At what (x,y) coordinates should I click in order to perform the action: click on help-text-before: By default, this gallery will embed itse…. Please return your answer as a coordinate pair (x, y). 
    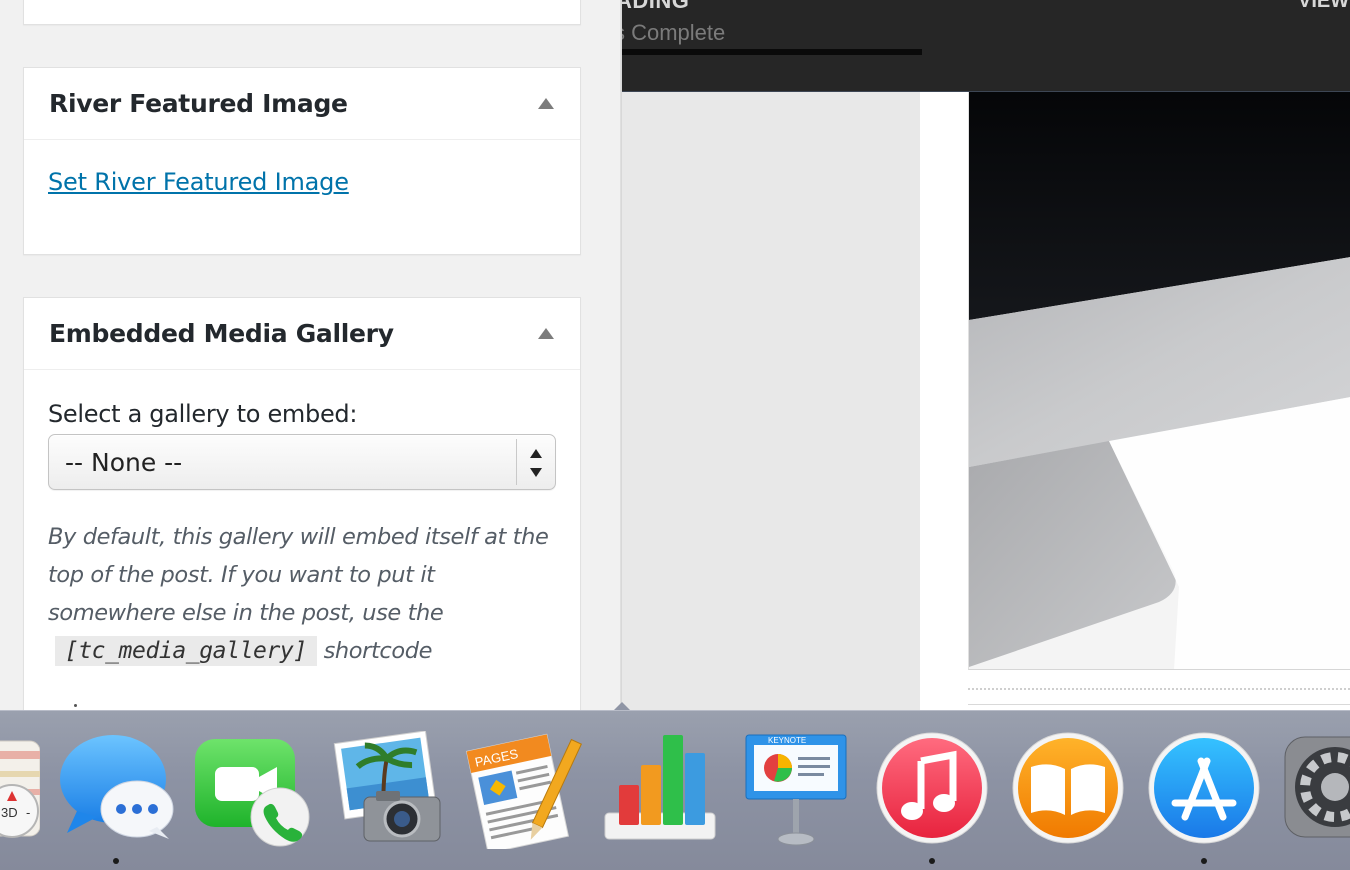
    Looking at the image, I should click on (298, 575).